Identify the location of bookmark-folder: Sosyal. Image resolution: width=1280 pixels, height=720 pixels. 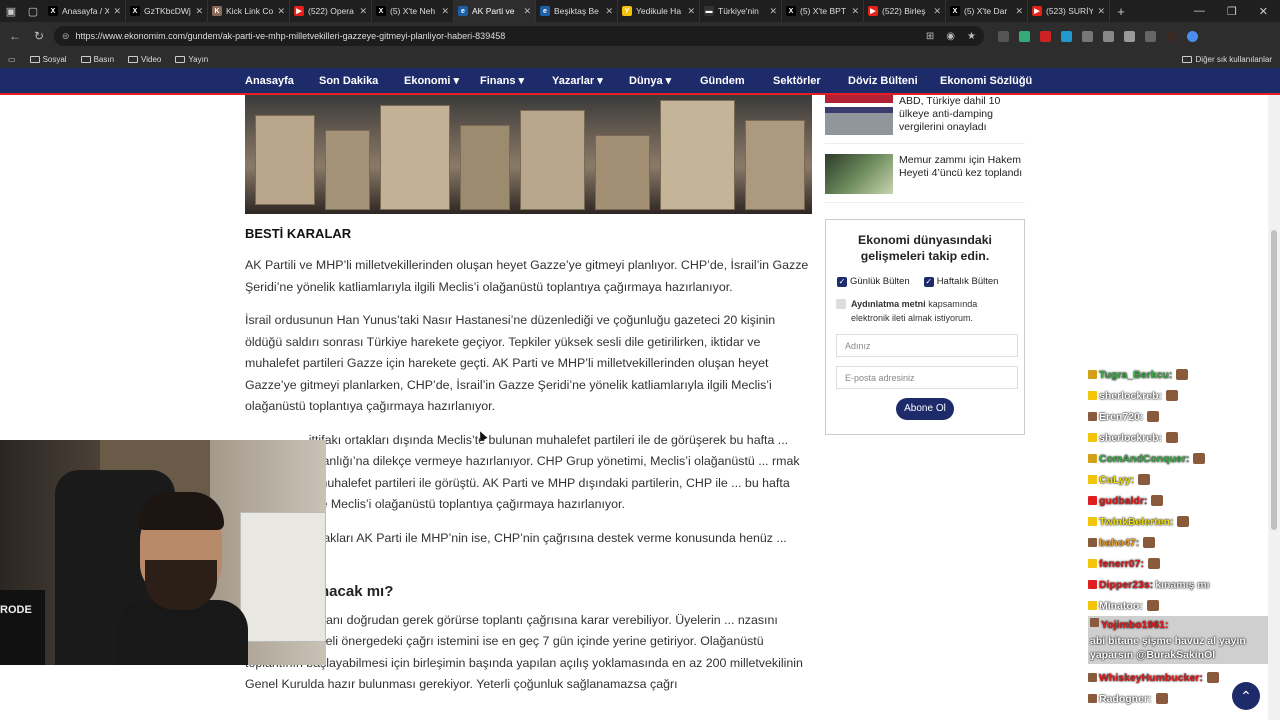
(48, 59).